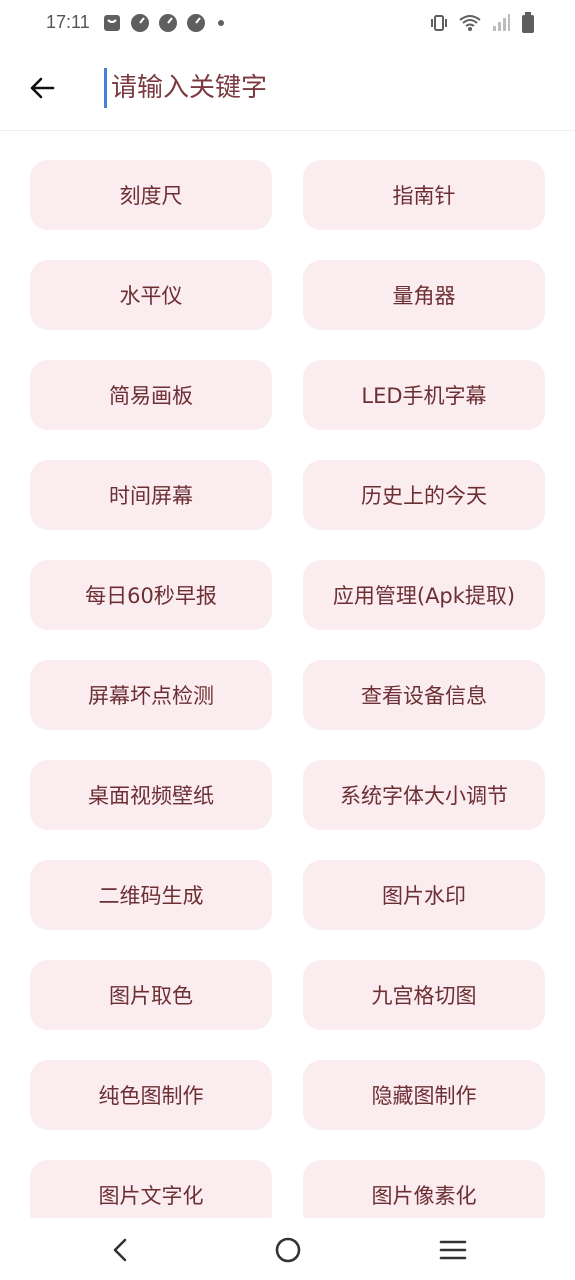 This screenshot has height=1280, width=575. I want to click on tool-button: LED手机字幕, so click(424, 395).